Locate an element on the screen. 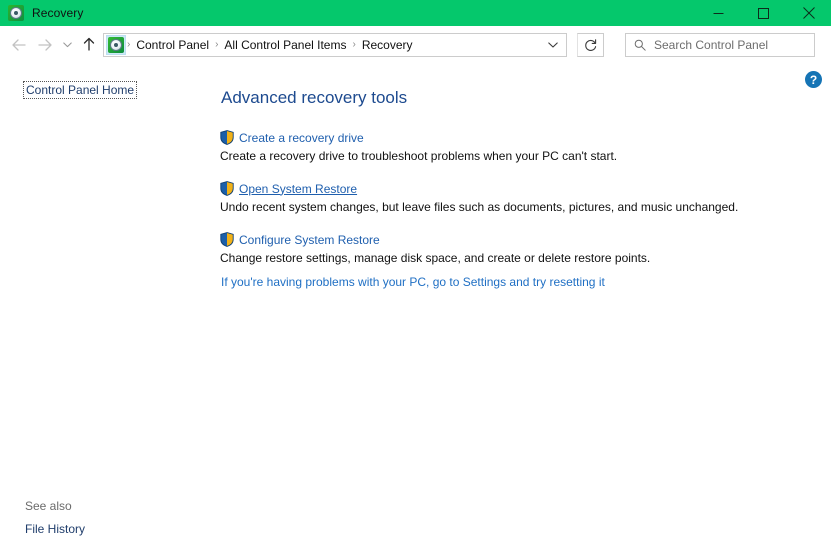  search-box is located at coordinates (720, 45).